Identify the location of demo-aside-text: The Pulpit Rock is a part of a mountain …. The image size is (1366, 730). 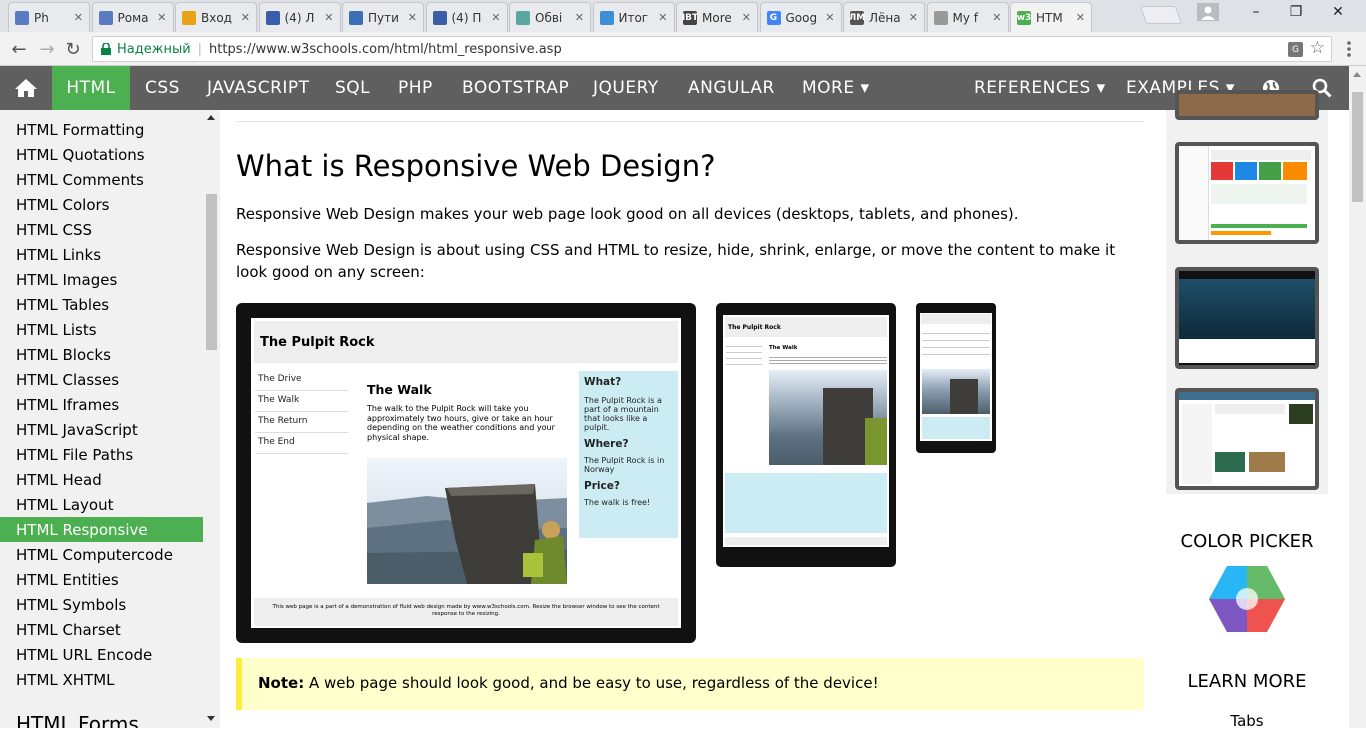
(623, 414).